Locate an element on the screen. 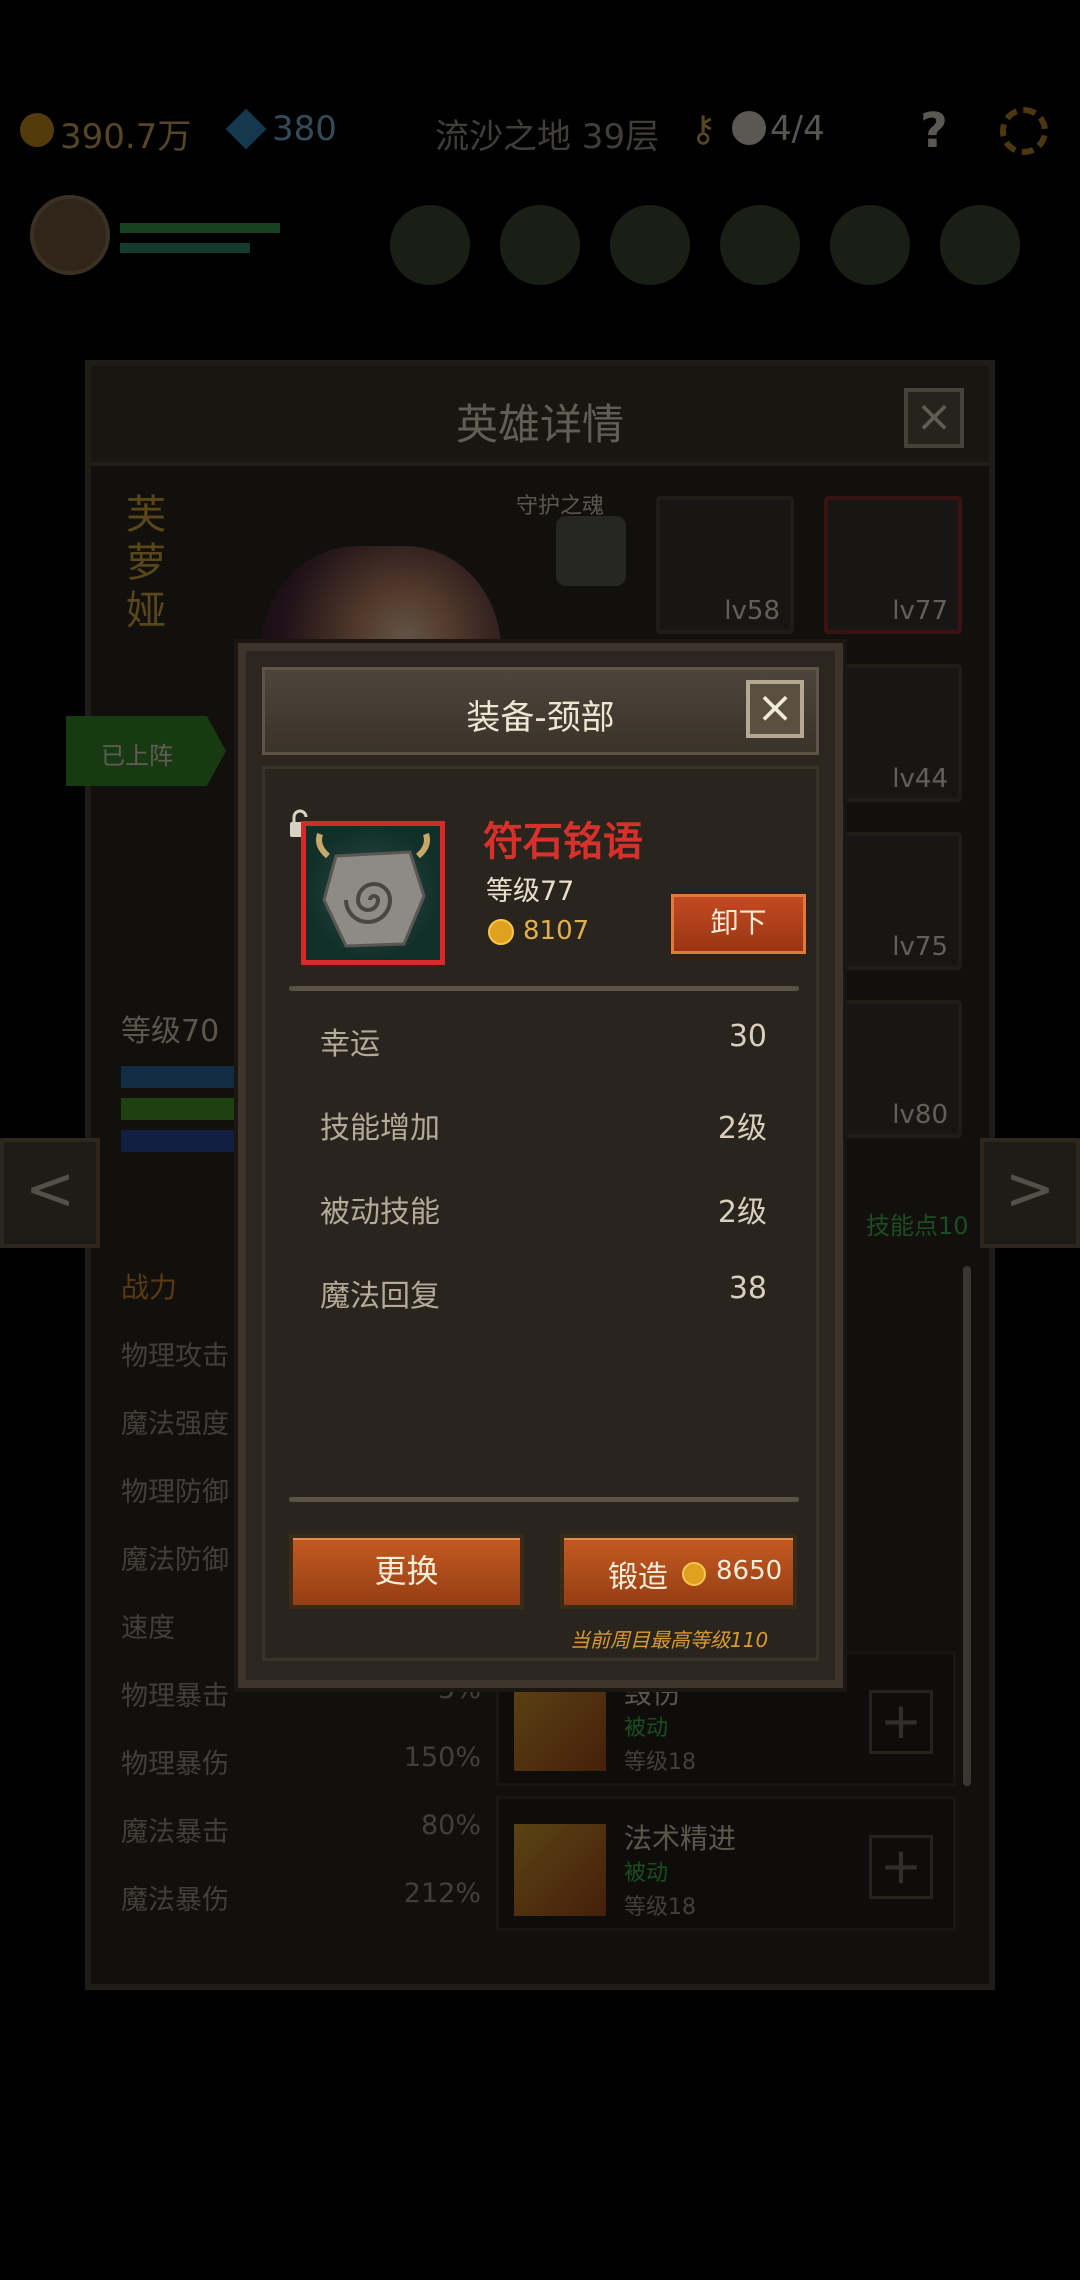 The height and width of the screenshot is (2280, 1080). item-stat-value: 30 is located at coordinates (747, 1036).